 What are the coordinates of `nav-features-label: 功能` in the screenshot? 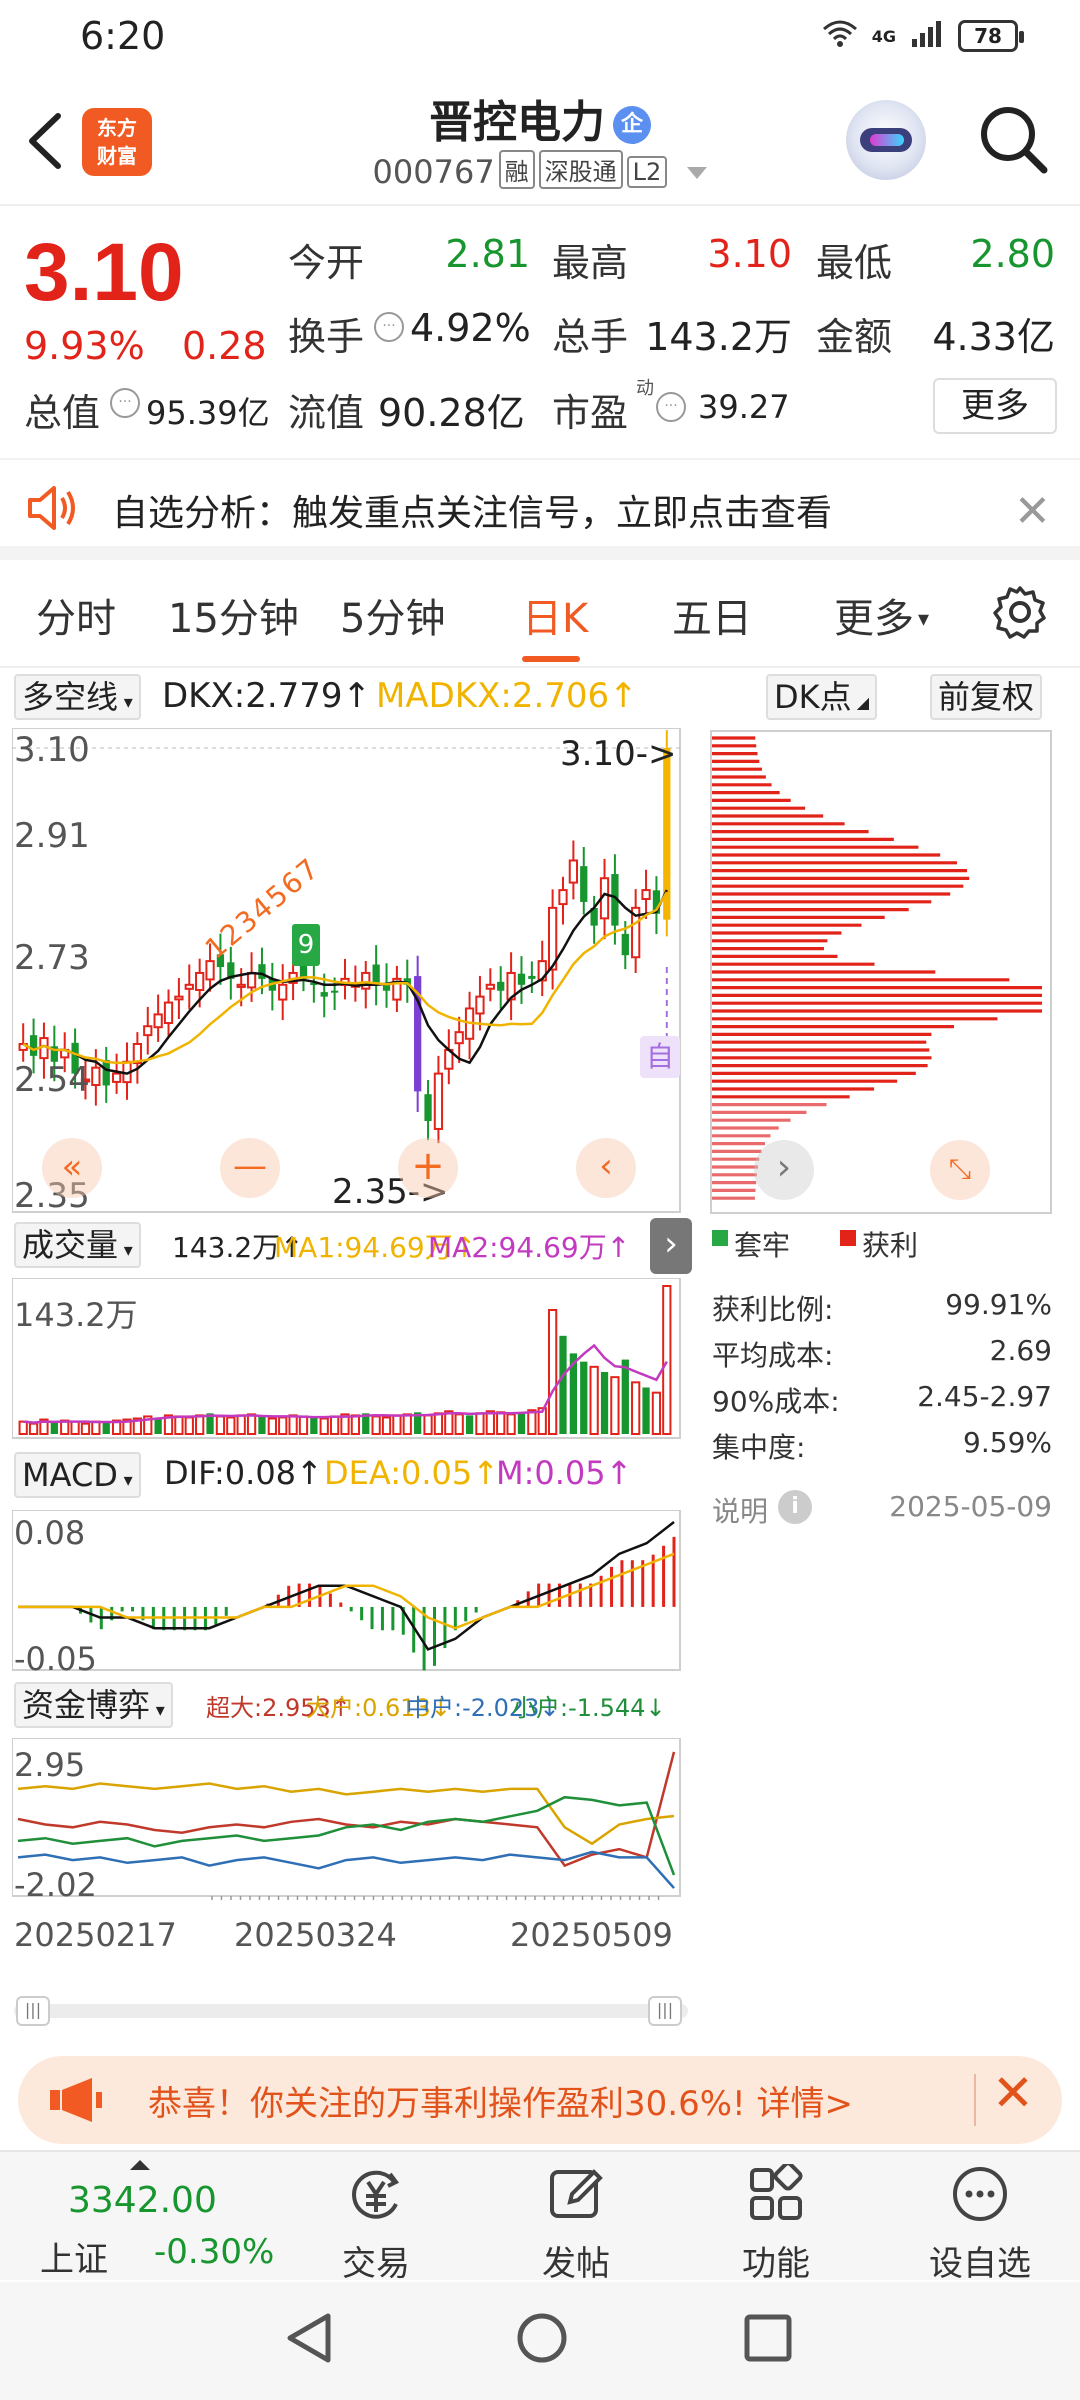 It's located at (776, 2264).